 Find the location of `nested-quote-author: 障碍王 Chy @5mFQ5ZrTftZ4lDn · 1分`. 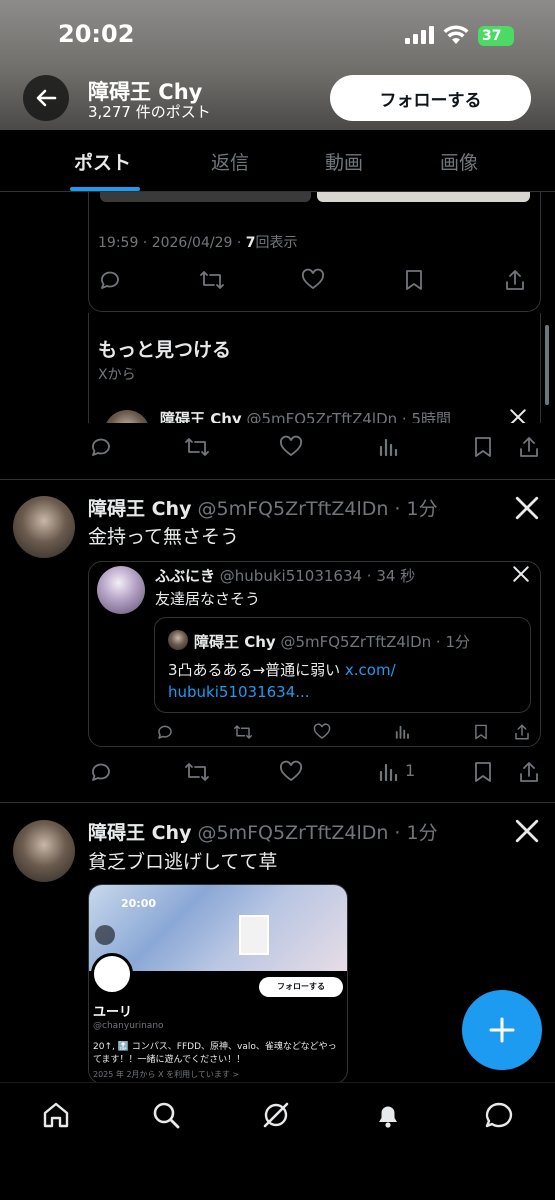

nested-quote-author: 障碍王 Chy @5mFQ5ZrTftZ4lDn · 1分 is located at coordinates (332, 641).